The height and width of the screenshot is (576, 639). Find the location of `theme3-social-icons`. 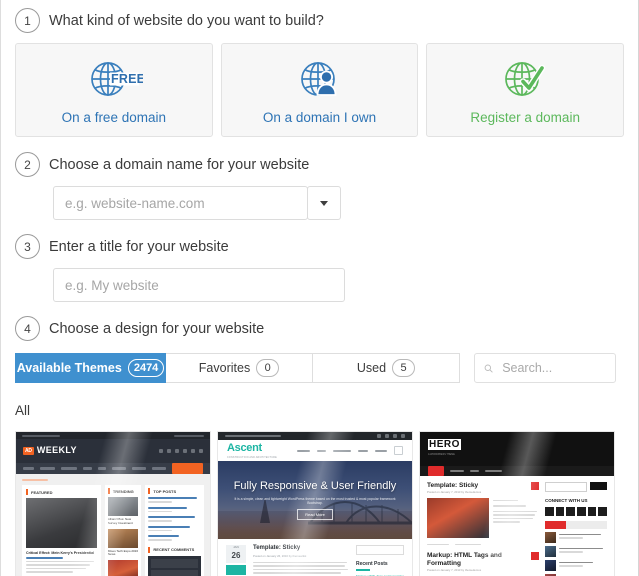

theme3-social-icons is located at coordinates (576, 511).